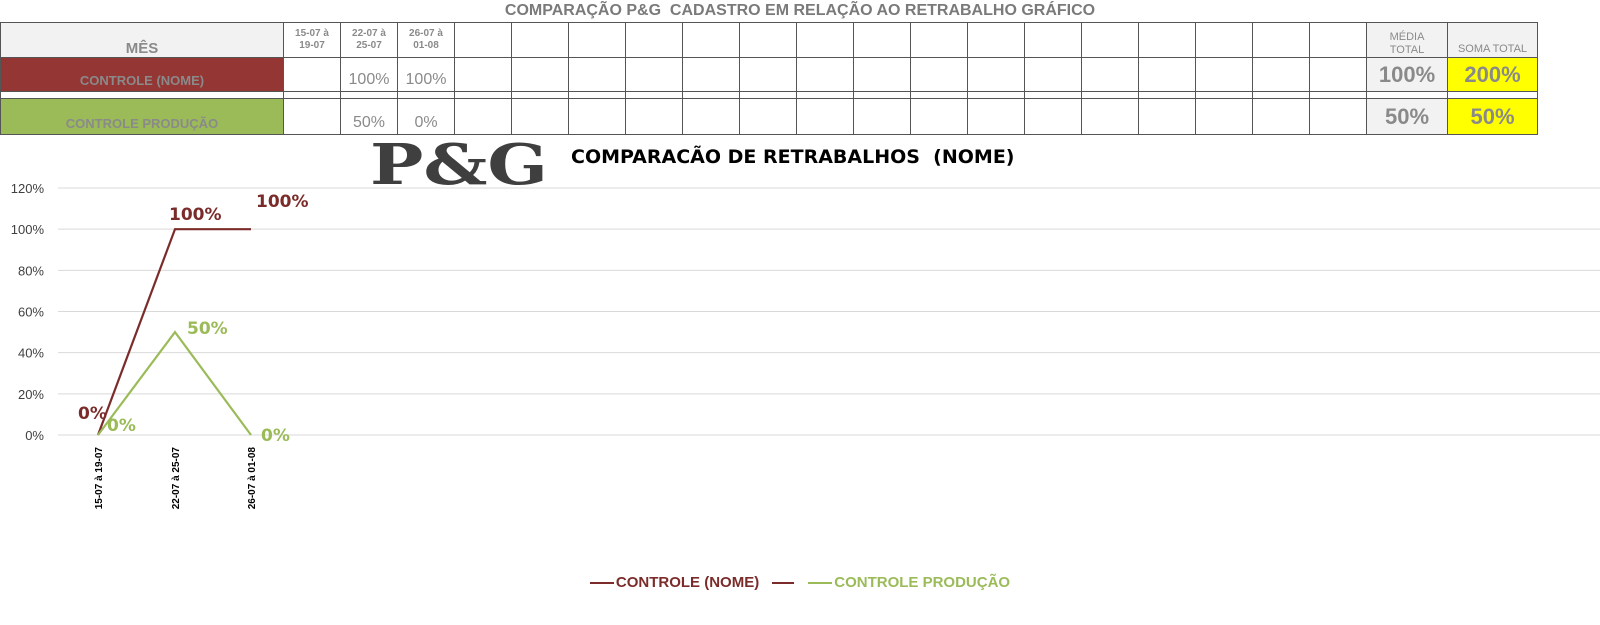  I want to click on media-total-value: 50%, so click(1407, 116).